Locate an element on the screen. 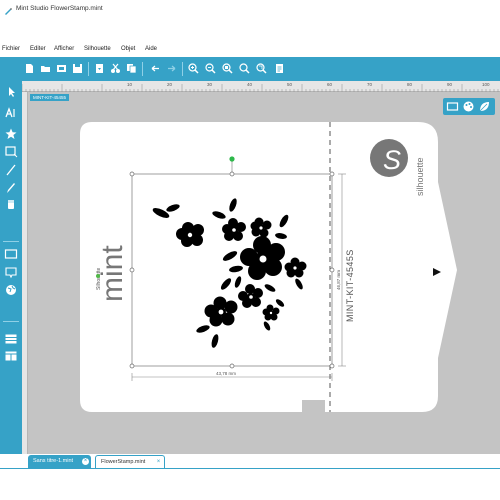  brand-mint: mint is located at coordinates (112, 273).